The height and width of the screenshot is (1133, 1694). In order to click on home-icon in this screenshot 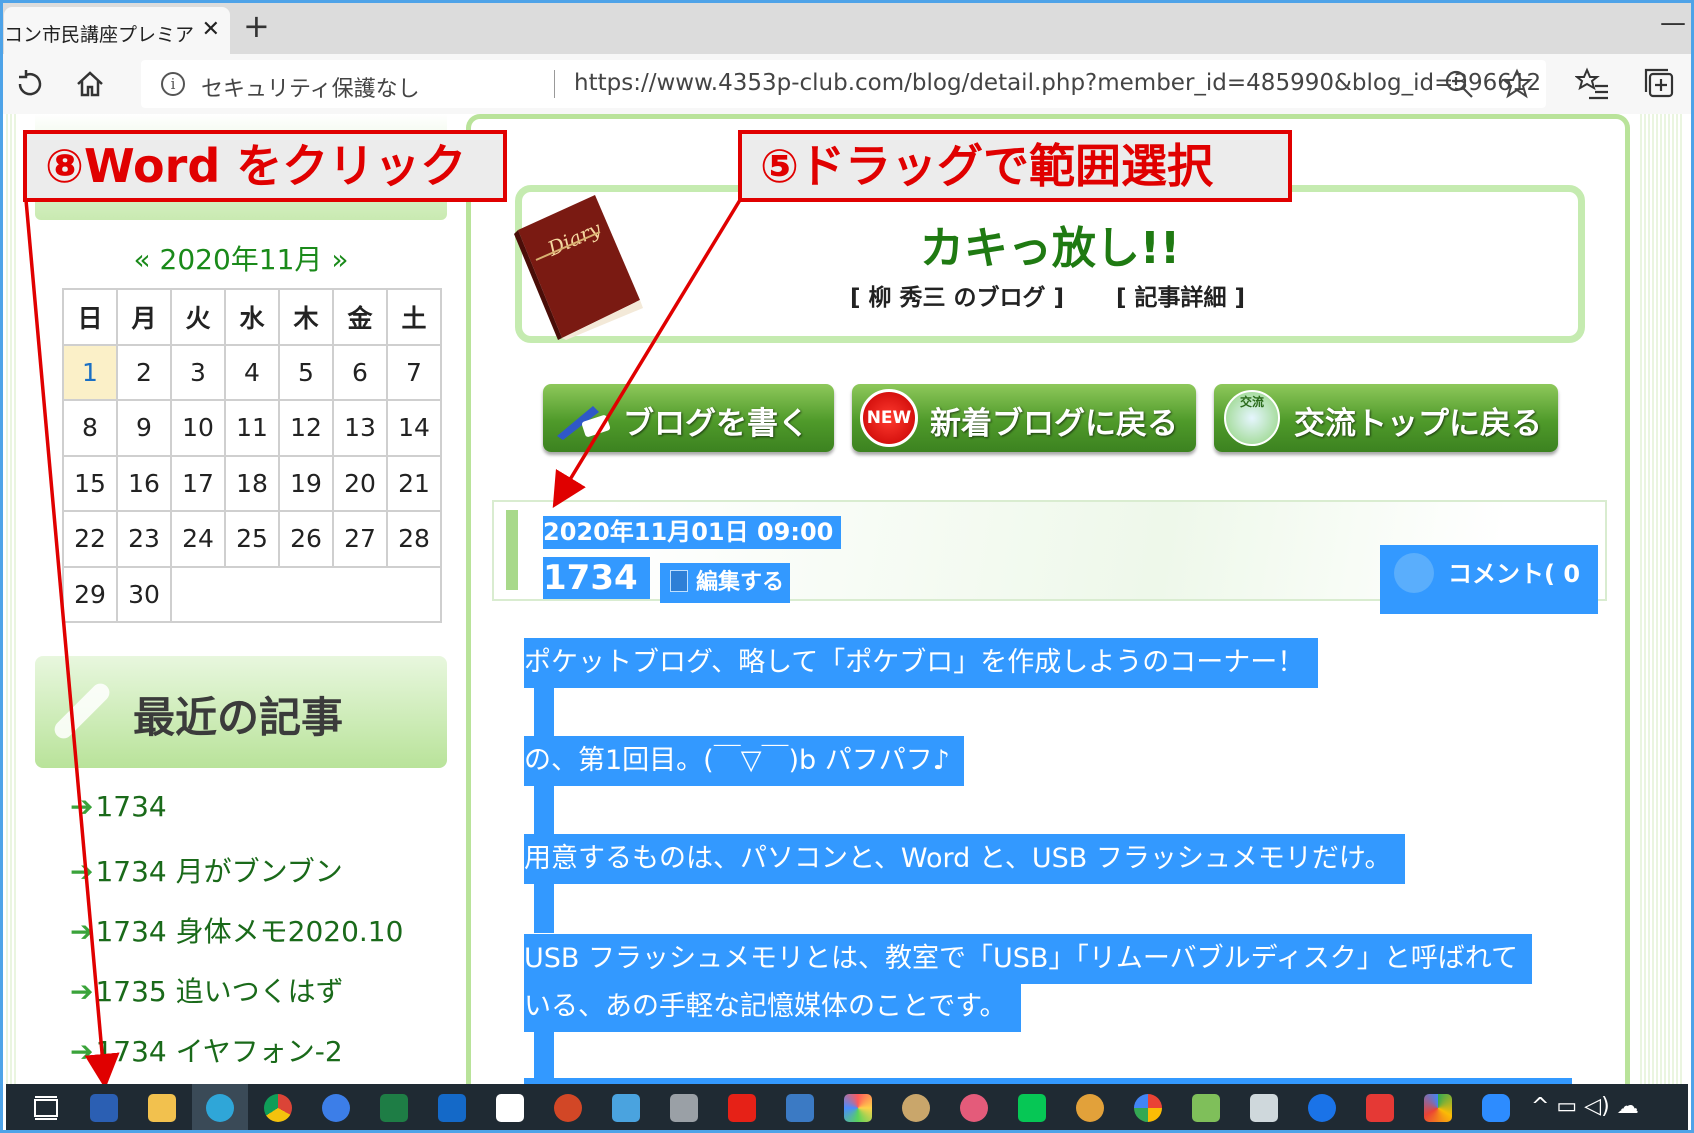, I will do `click(90, 84)`.